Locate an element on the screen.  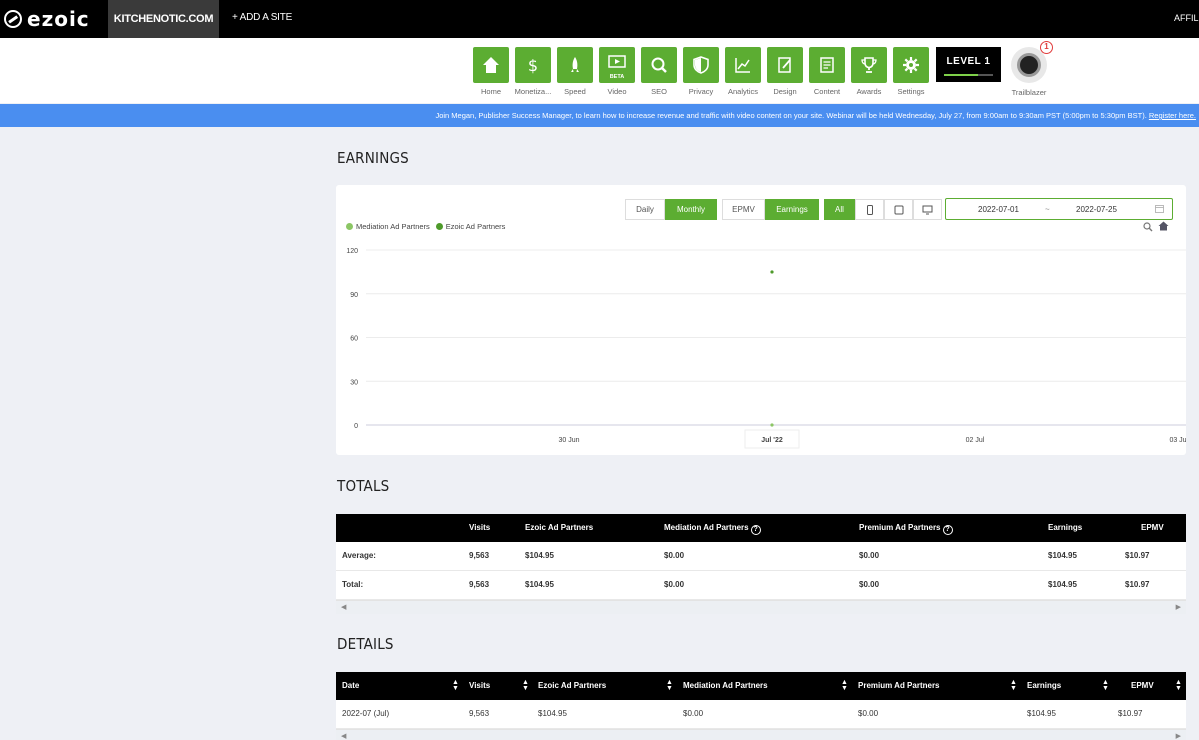
level-badge: LEVEL 1 is located at coordinates (968, 64).